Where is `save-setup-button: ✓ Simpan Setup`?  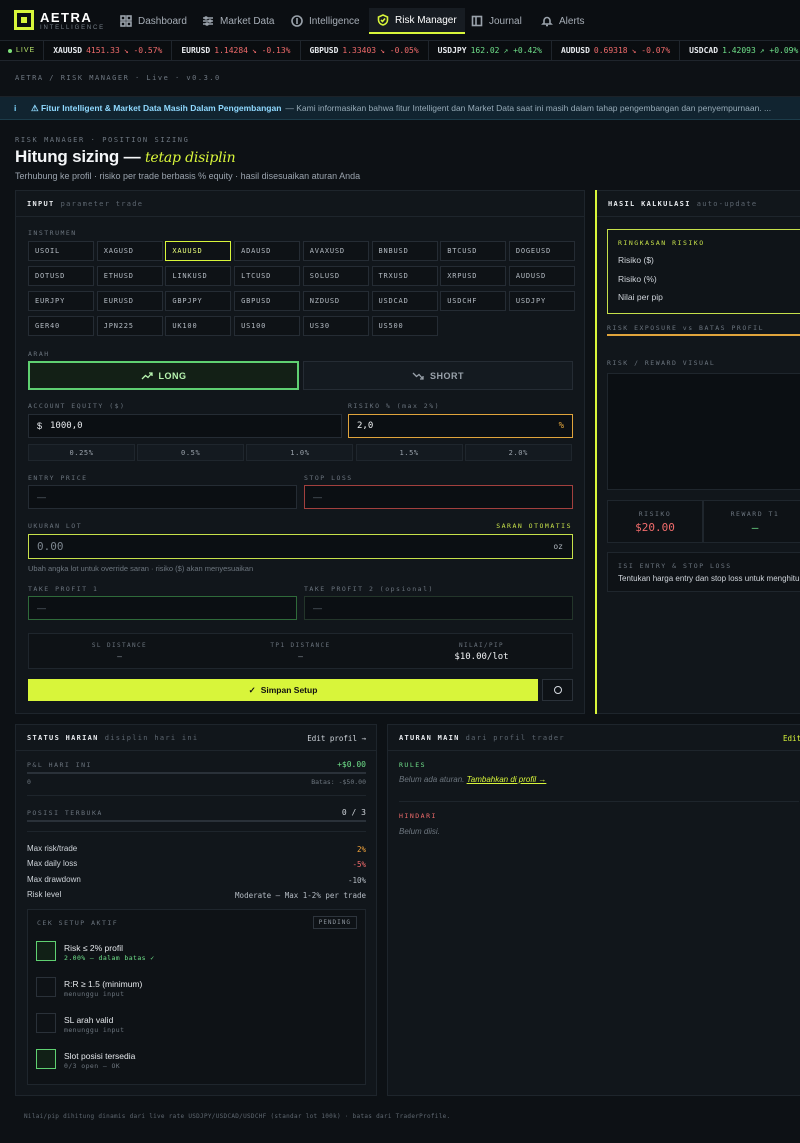
save-setup-button: ✓ Simpan Setup is located at coordinates (283, 690).